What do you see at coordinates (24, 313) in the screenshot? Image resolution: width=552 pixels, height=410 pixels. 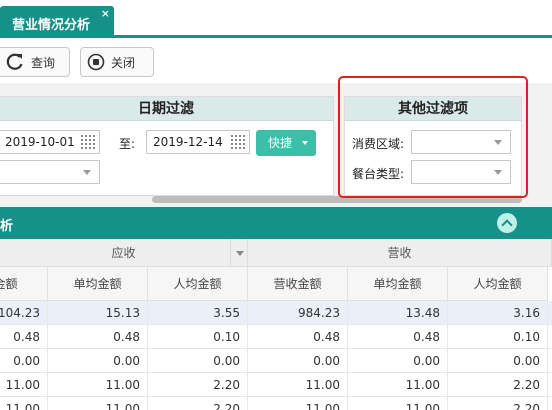 I see `table-cell: 104.23` at bounding box center [24, 313].